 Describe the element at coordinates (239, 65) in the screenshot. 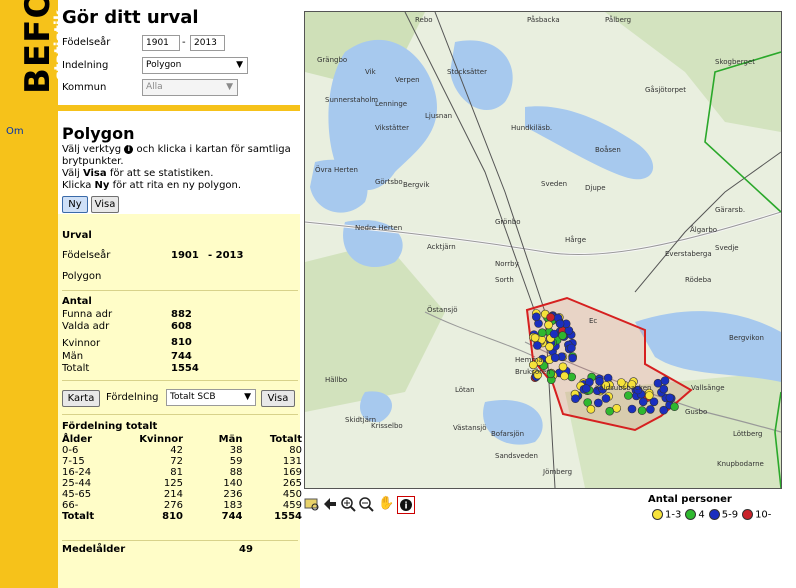

I see `chevron-down-icon: ▼` at that location.